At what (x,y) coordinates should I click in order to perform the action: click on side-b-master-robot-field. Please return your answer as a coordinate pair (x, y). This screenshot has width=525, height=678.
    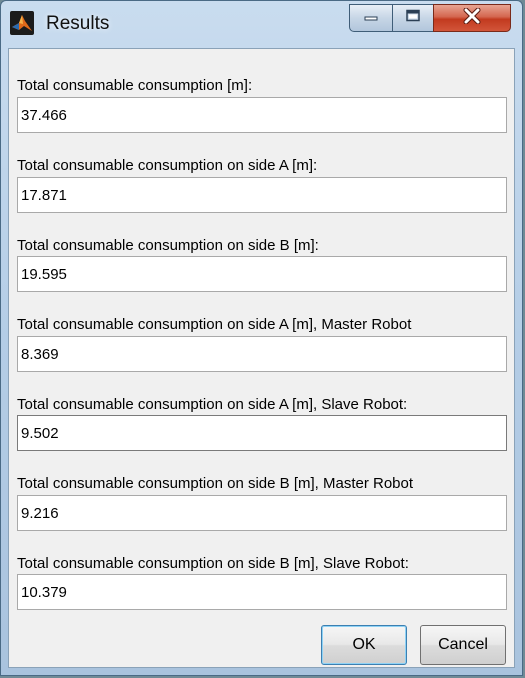
    Looking at the image, I should click on (262, 513).